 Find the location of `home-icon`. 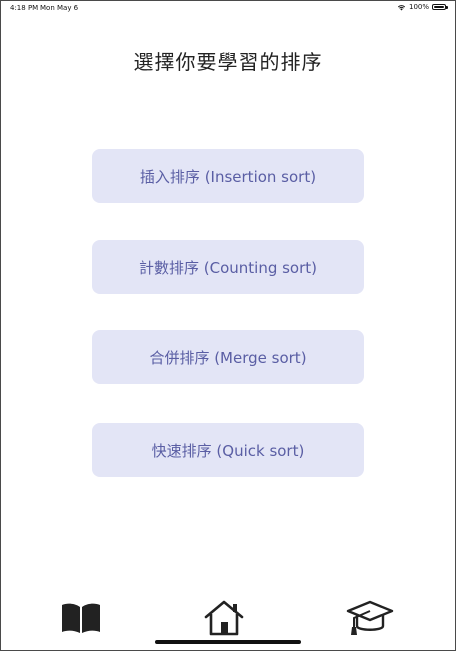

home-icon is located at coordinates (224, 618).